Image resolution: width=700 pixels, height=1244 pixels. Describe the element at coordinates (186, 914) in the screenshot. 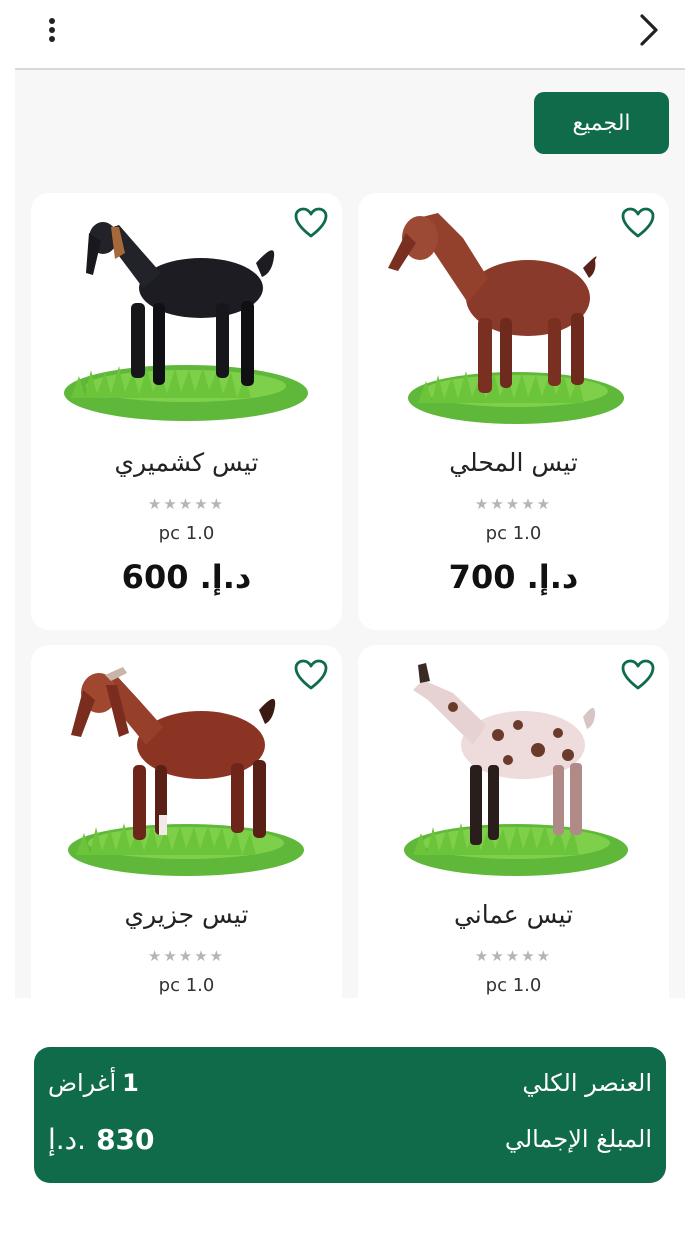

I see `product-name: تيس جزيري` at that location.